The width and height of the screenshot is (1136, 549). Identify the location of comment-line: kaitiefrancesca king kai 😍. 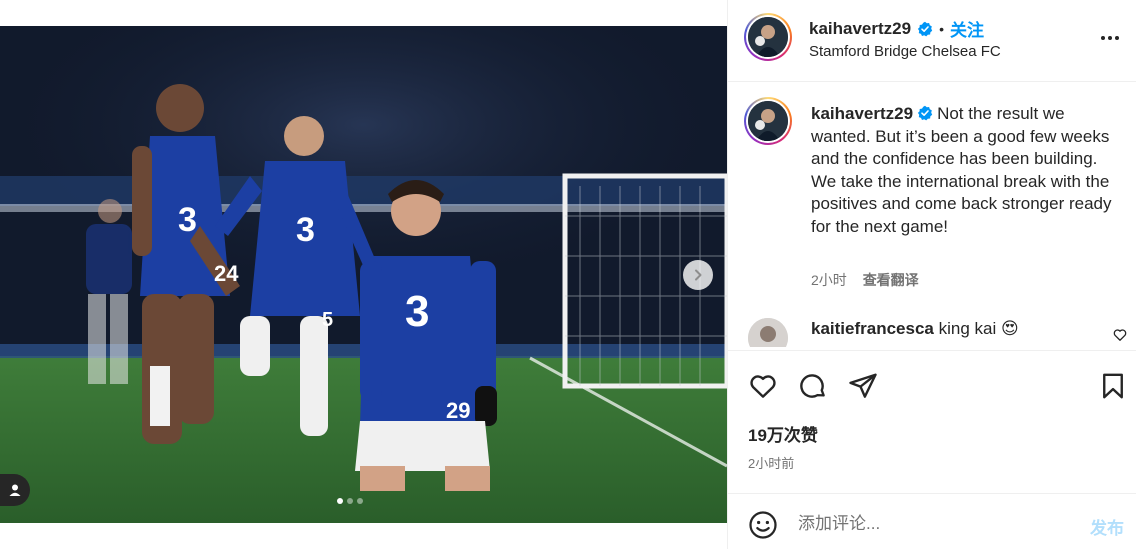
(915, 329).